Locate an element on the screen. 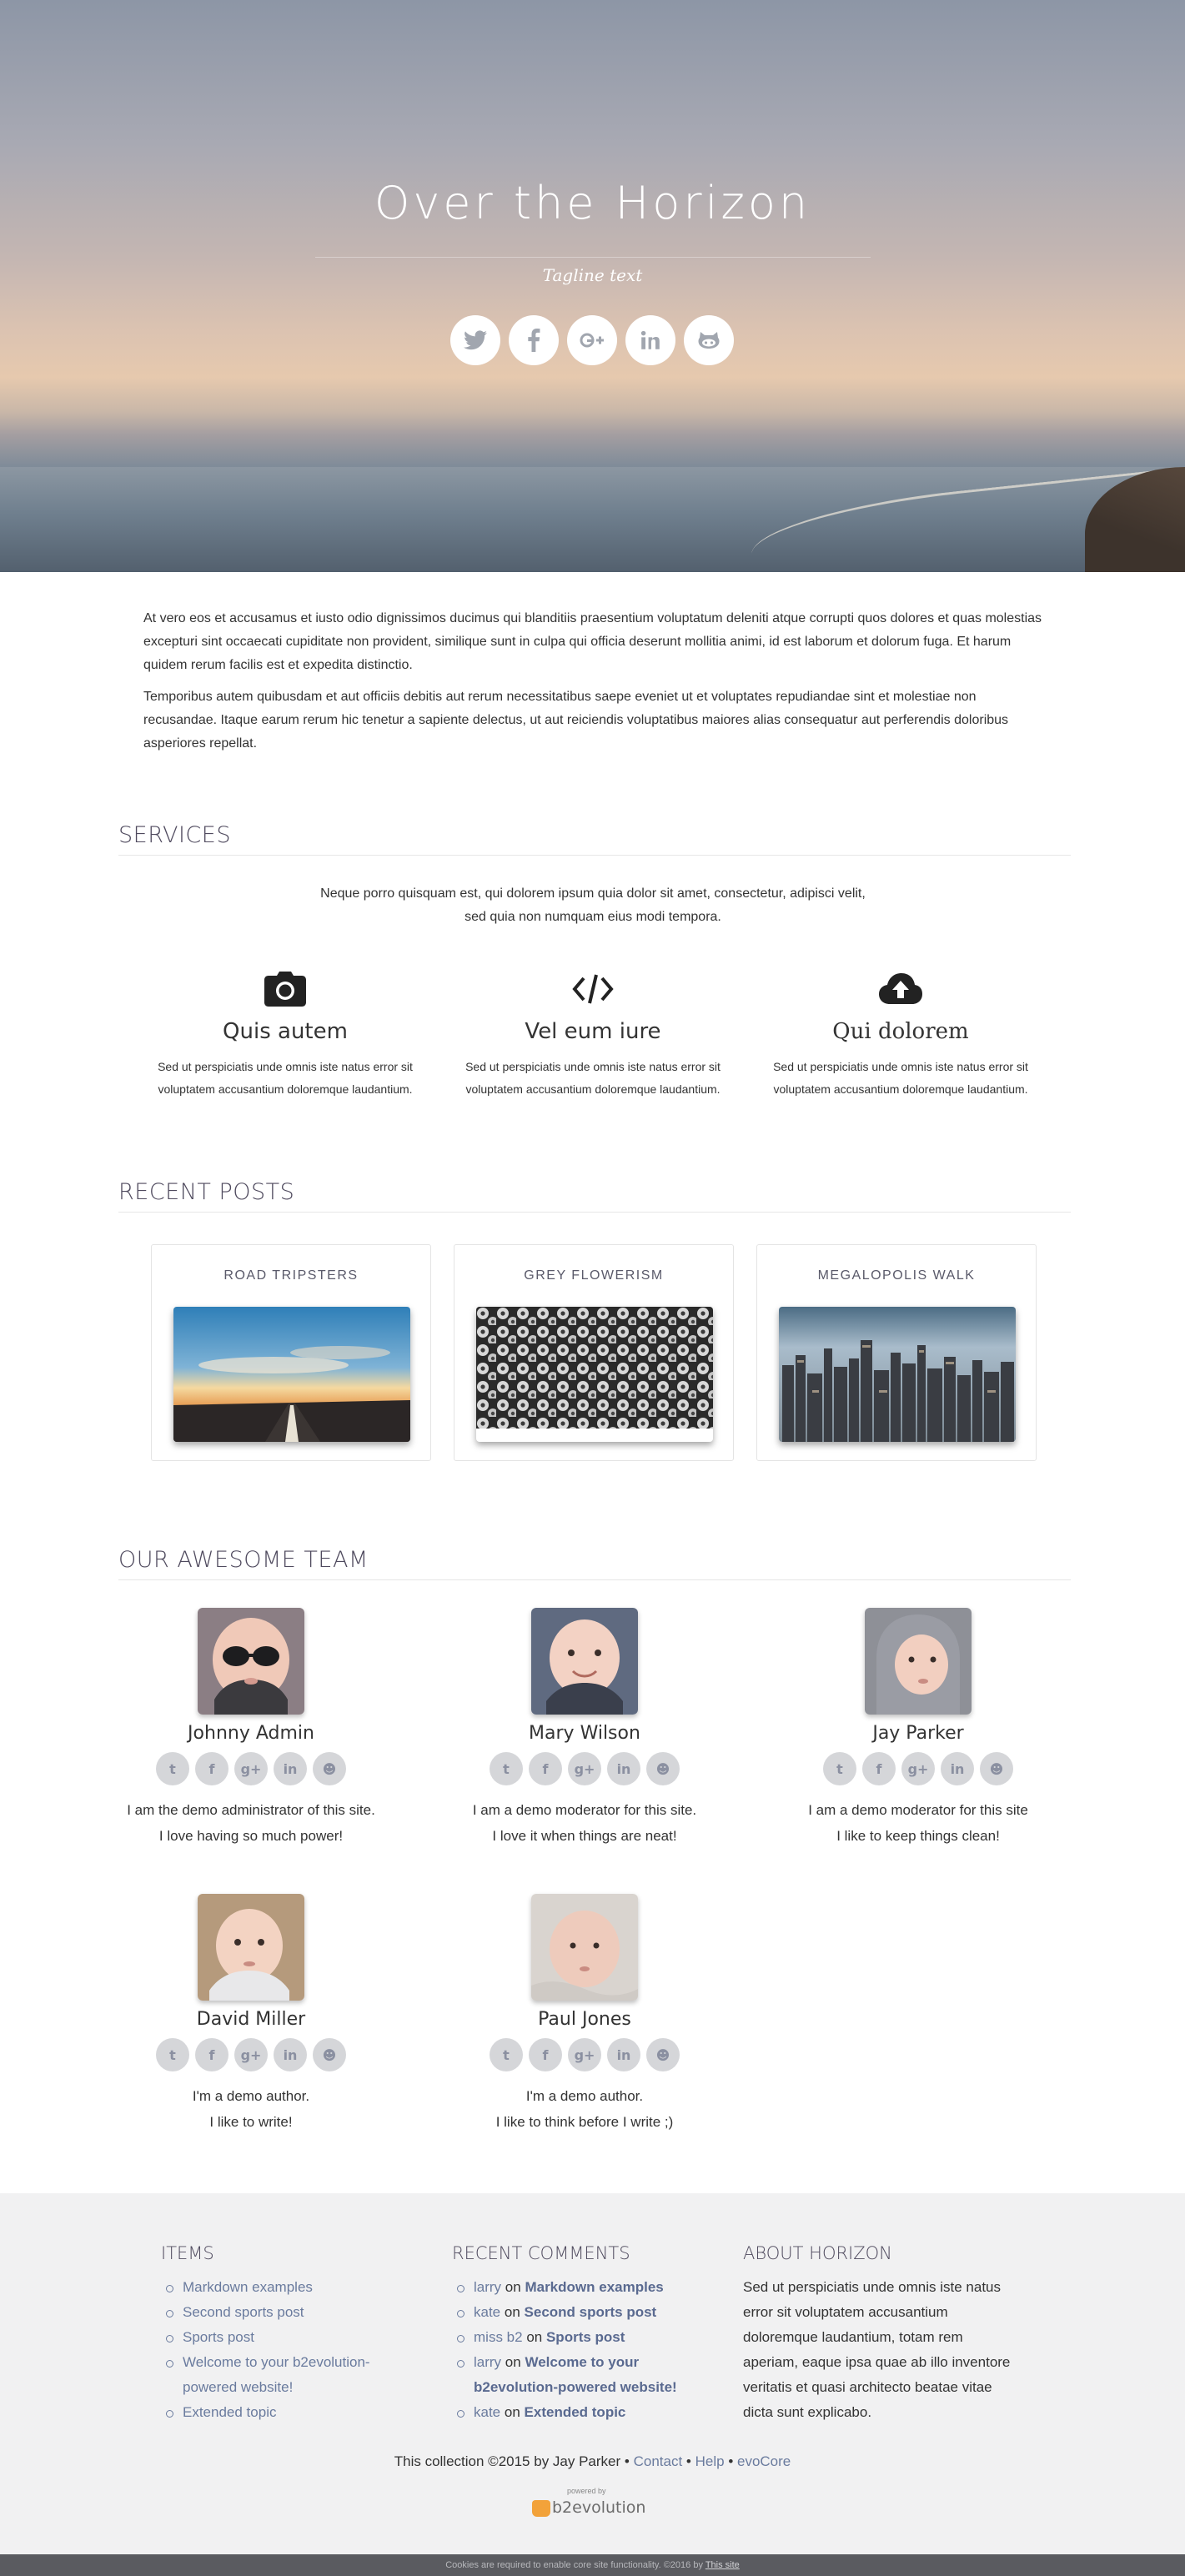  contact-link: Contact is located at coordinates (658, 2461).